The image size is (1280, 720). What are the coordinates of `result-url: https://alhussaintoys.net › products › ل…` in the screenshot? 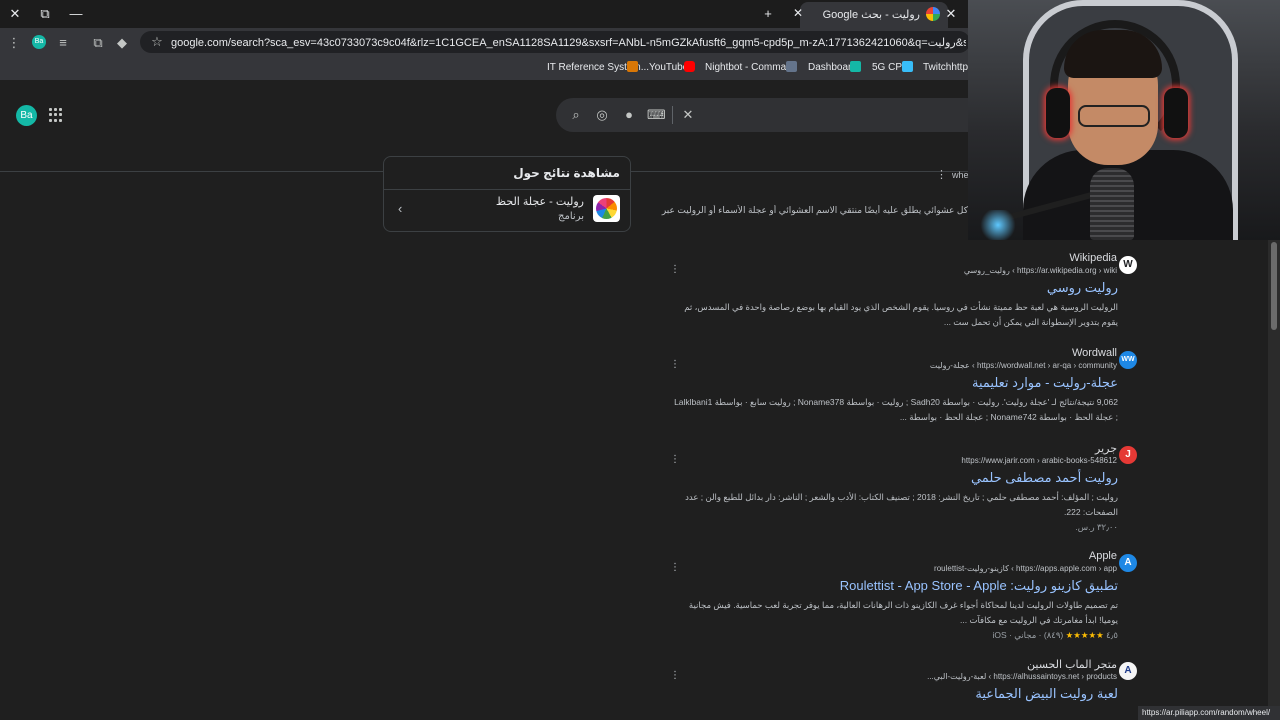 It's located at (1022, 676).